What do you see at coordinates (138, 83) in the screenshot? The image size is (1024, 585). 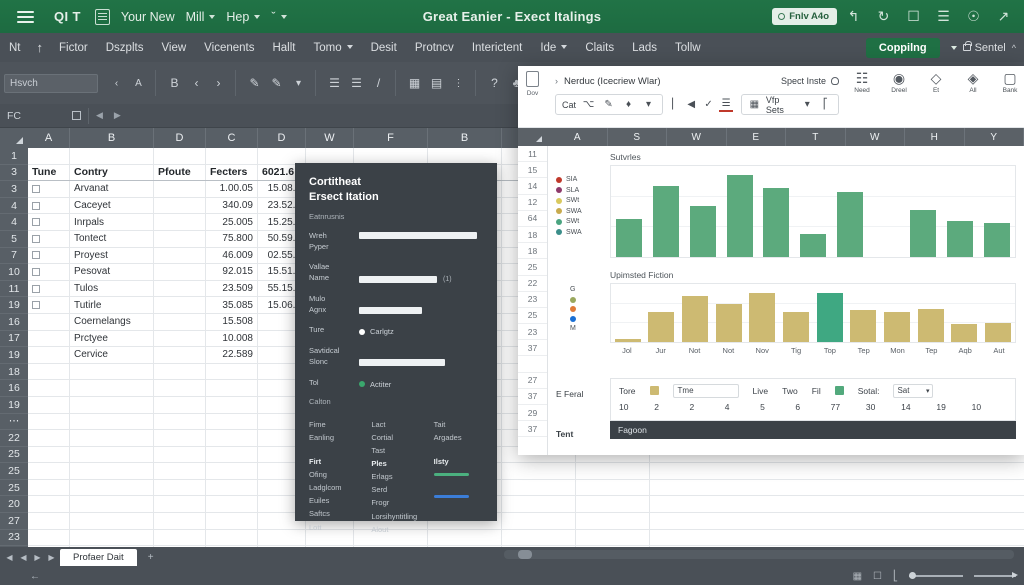 I see `increase-font-icon: A` at bounding box center [138, 83].